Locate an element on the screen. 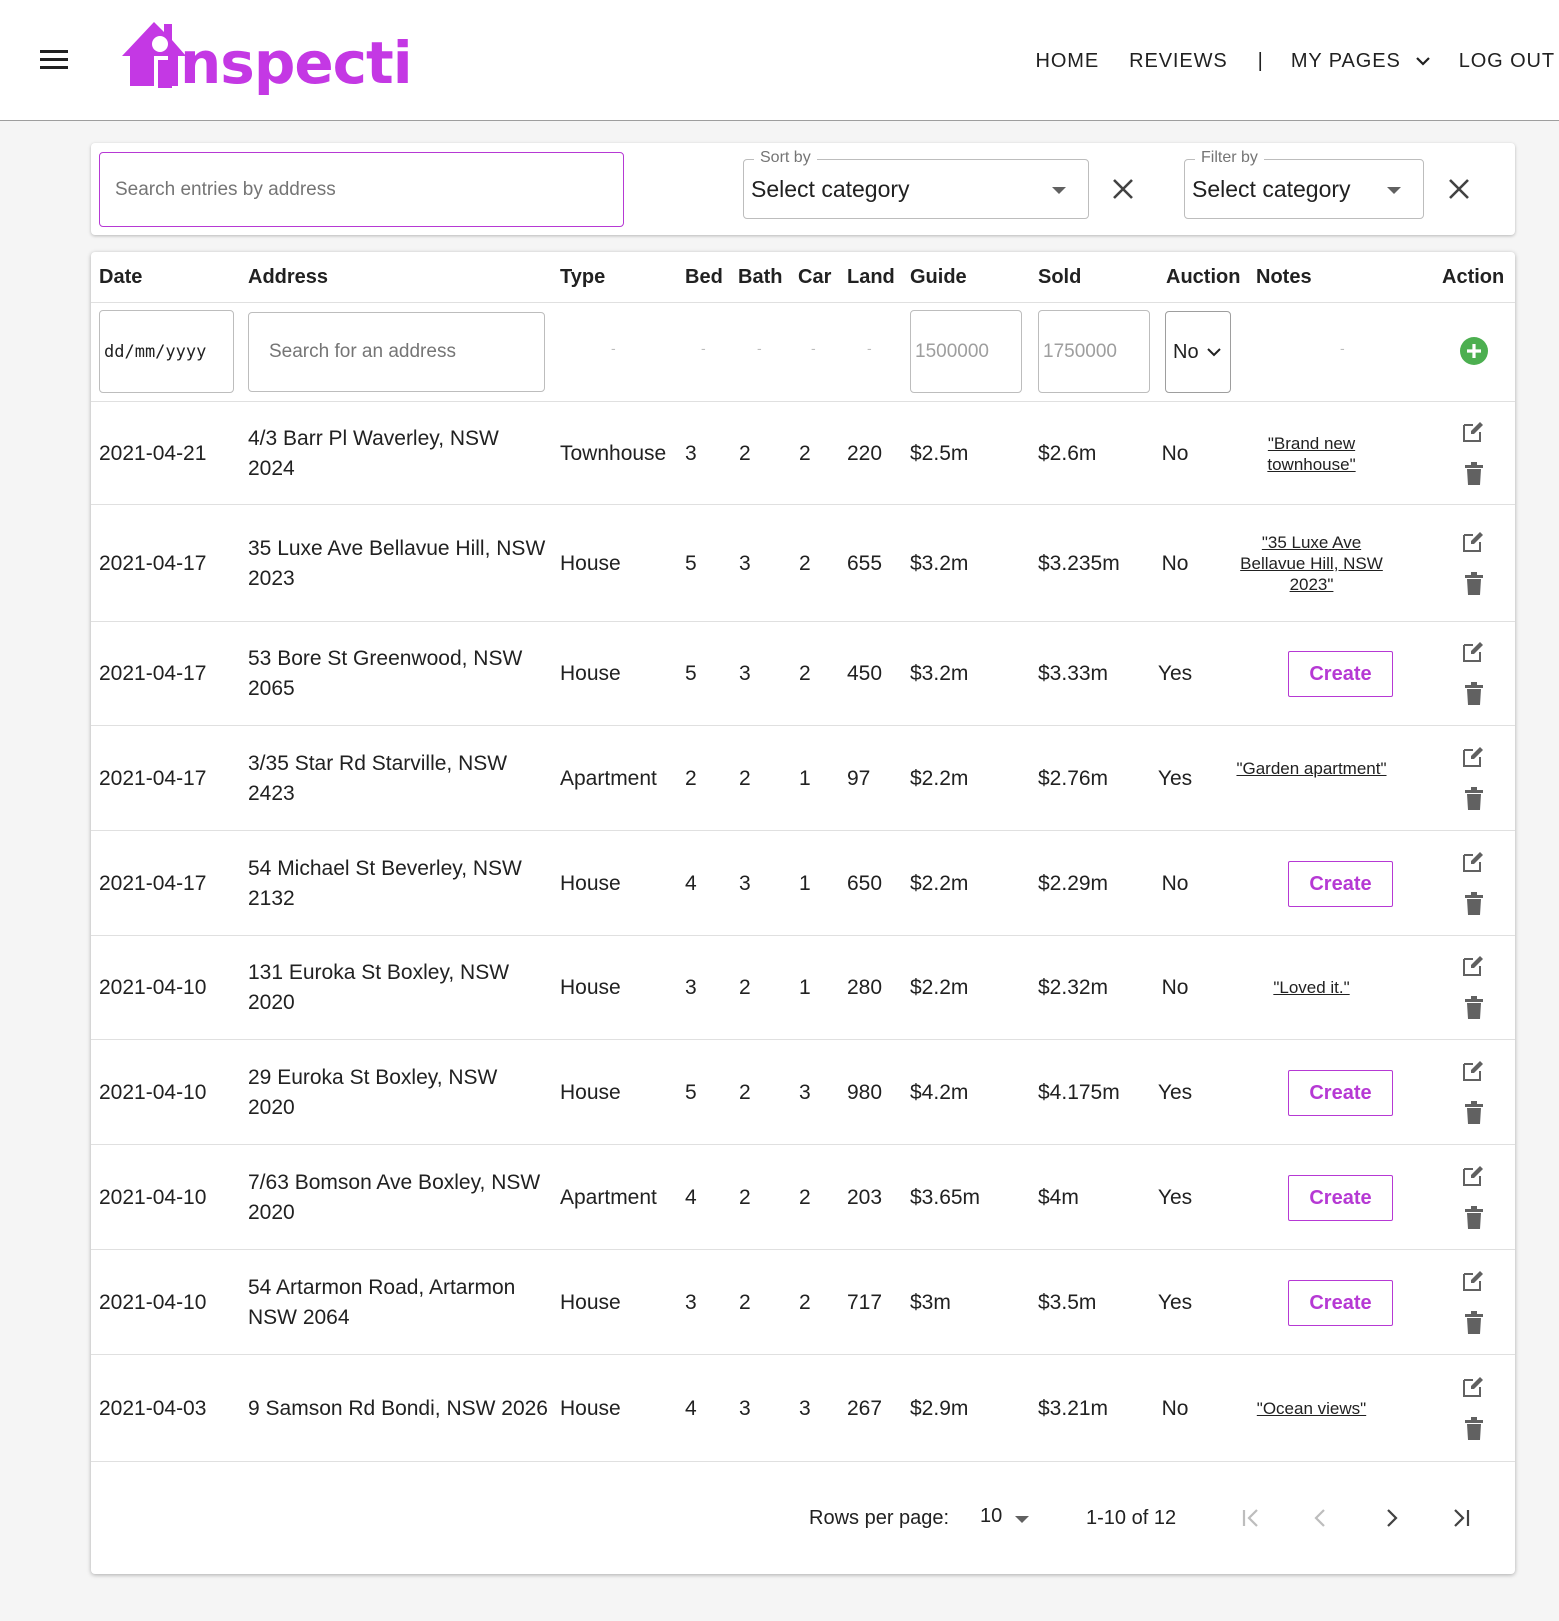  new-entry-guide-input is located at coordinates (966, 351).